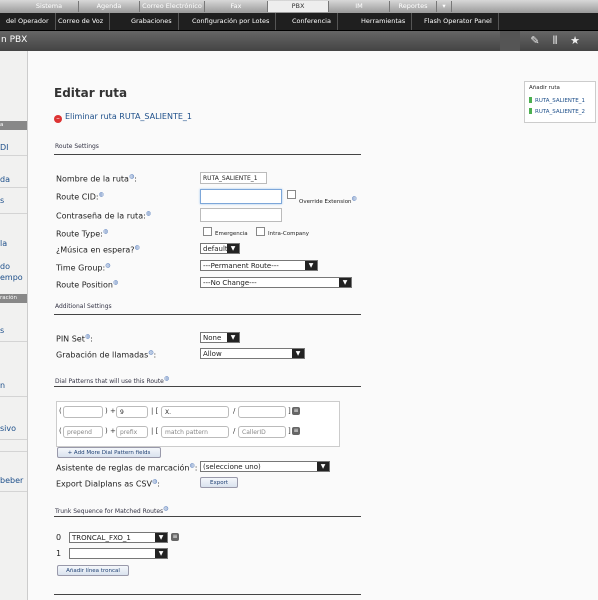 The width and height of the screenshot is (598, 600). I want to click on match-pattern-input: match pattern, so click(195, 432).